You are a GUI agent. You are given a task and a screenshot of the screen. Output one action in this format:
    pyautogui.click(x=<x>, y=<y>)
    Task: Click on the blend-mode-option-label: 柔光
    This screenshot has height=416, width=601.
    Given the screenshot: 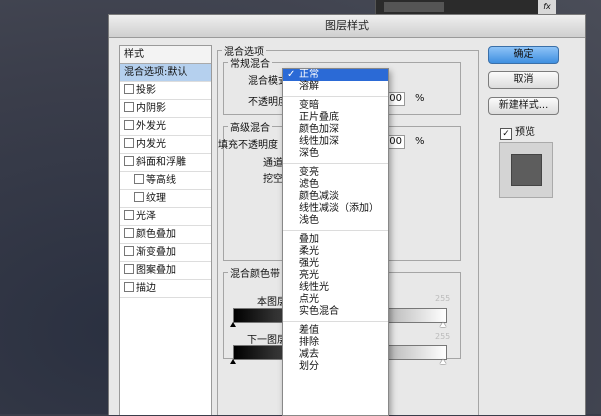 What is the action you would take?
    pyautogui.click(x=309, y=251)
    